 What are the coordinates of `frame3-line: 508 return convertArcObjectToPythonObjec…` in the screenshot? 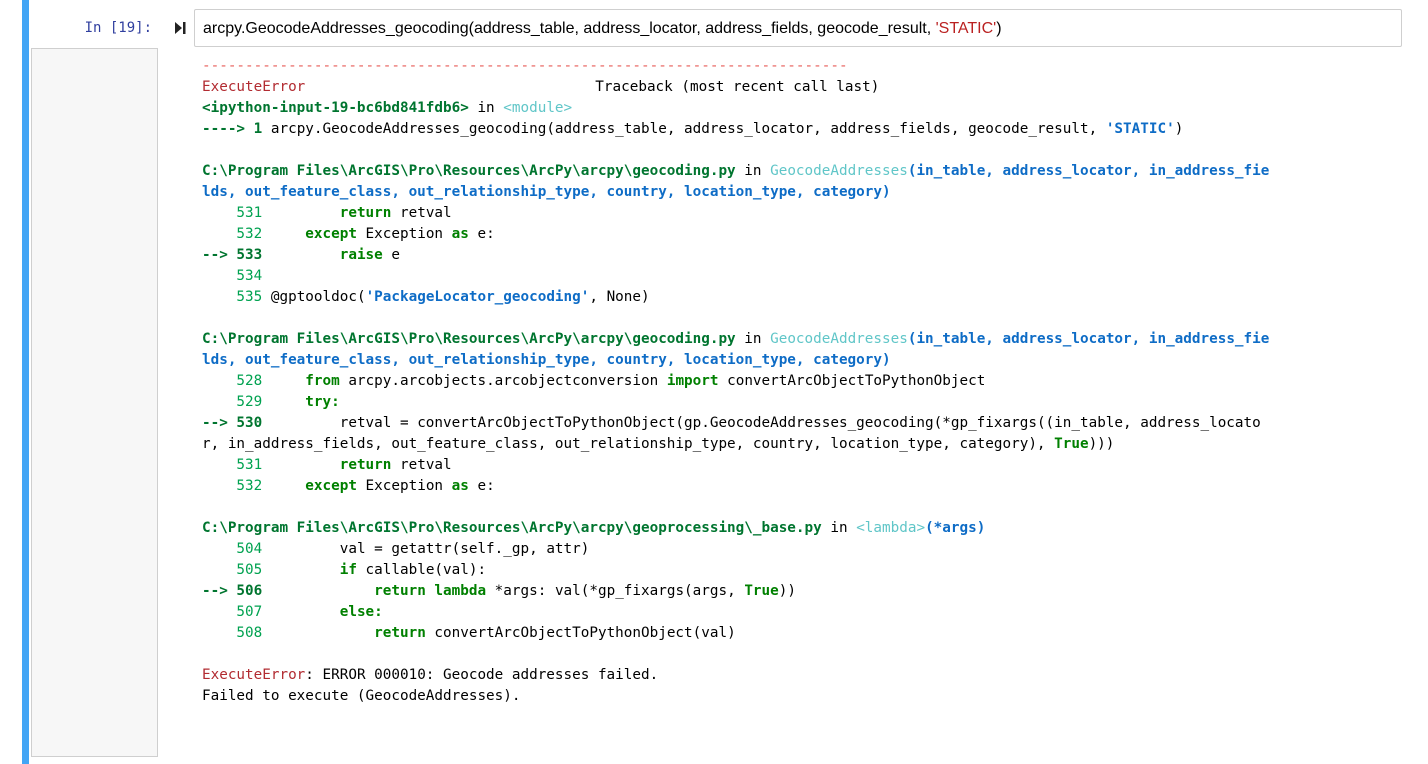 It's located at (469, 633).